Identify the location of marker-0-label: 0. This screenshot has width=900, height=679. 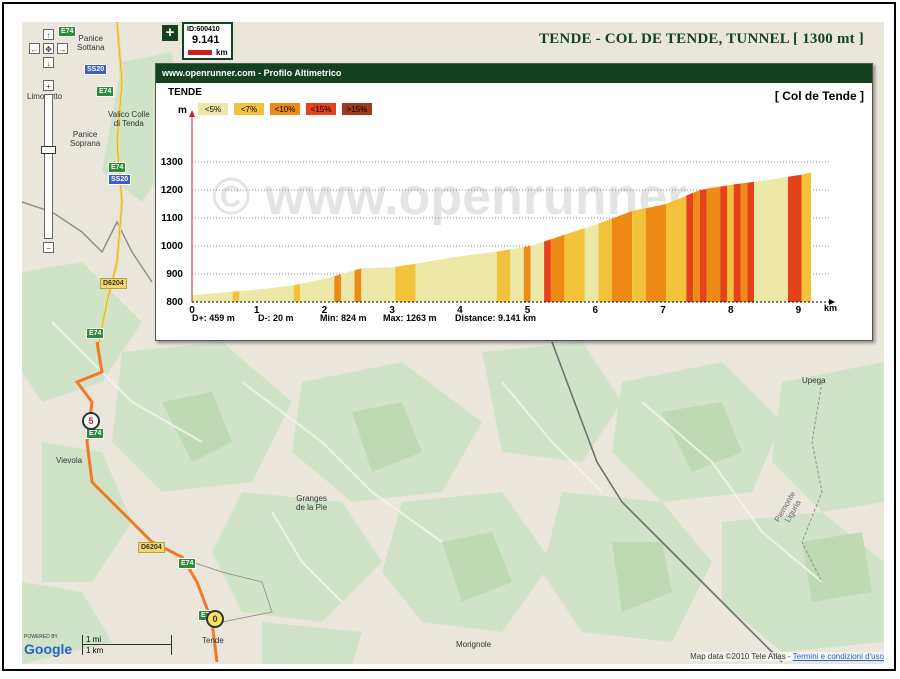
(215, 619).